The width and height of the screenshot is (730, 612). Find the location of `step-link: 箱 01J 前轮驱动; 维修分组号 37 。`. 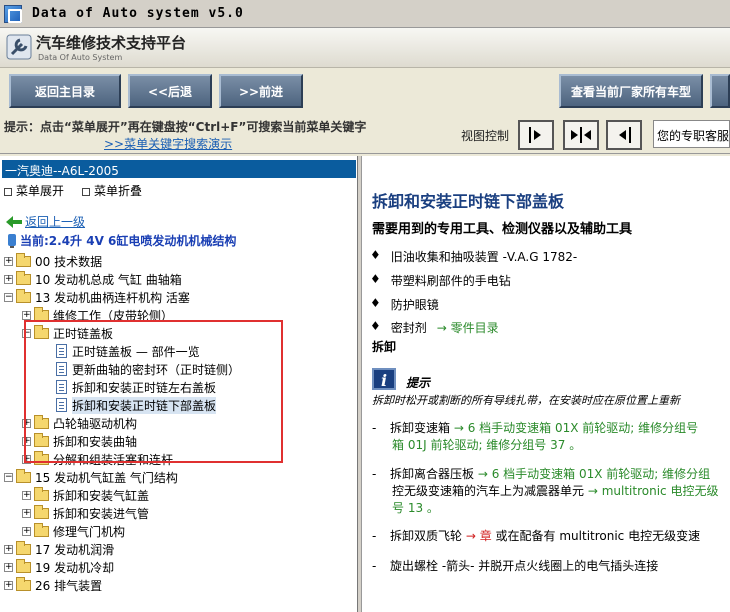

step-link: 箱 01J 前轮驱动; 维修分组号 37 。 is located at coordinates (535, 445).